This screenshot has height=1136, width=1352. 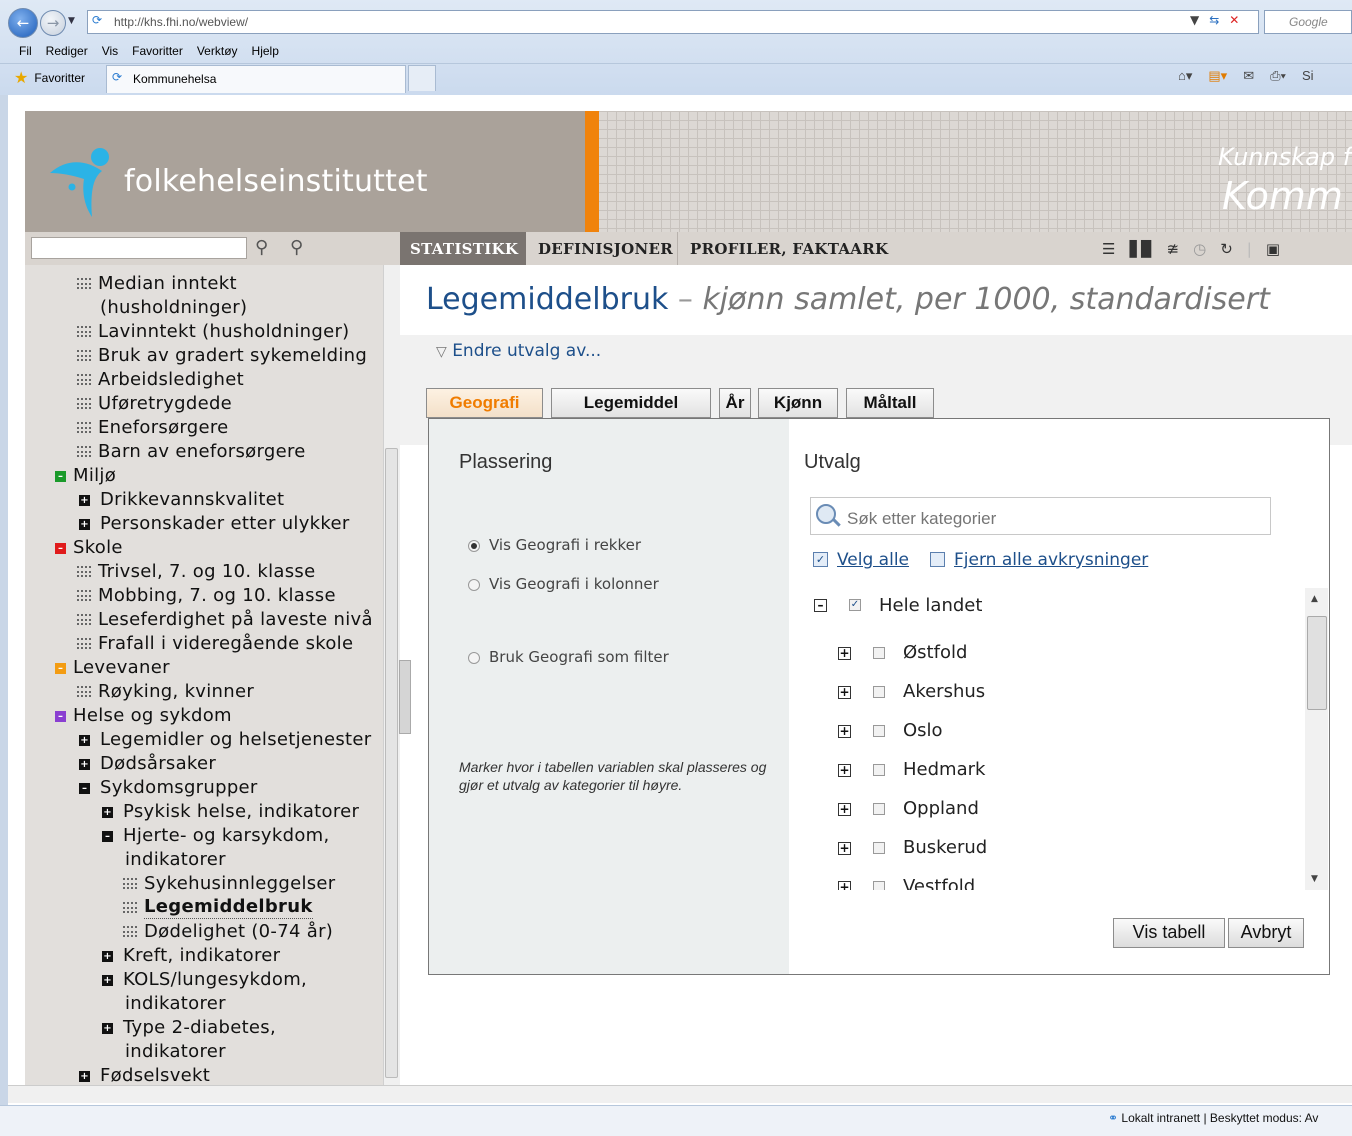 What do you see at coordinates (235, 740) in the screenshot?
I see `sidebar-item: Legemidler og helsetjenester` at bounding box center [235, 740].